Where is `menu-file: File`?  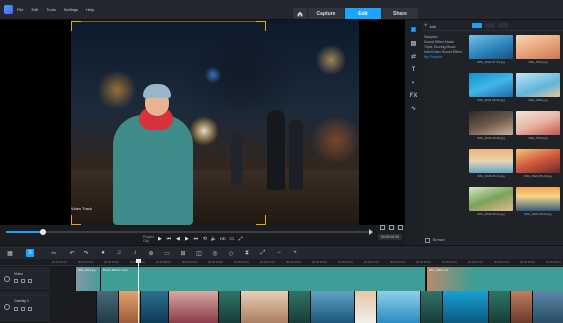 menu-file: File is located at coordinates (20, 9).